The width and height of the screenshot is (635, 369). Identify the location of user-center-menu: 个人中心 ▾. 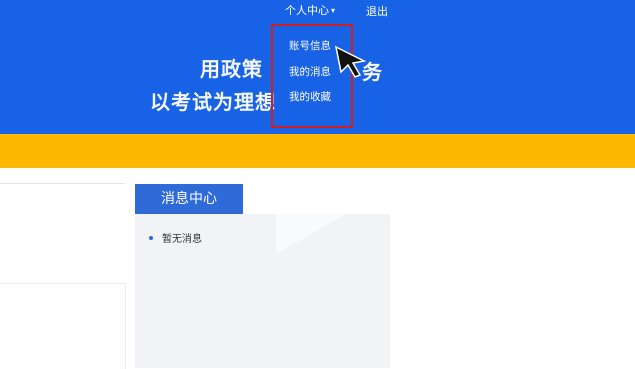
(310, 10).